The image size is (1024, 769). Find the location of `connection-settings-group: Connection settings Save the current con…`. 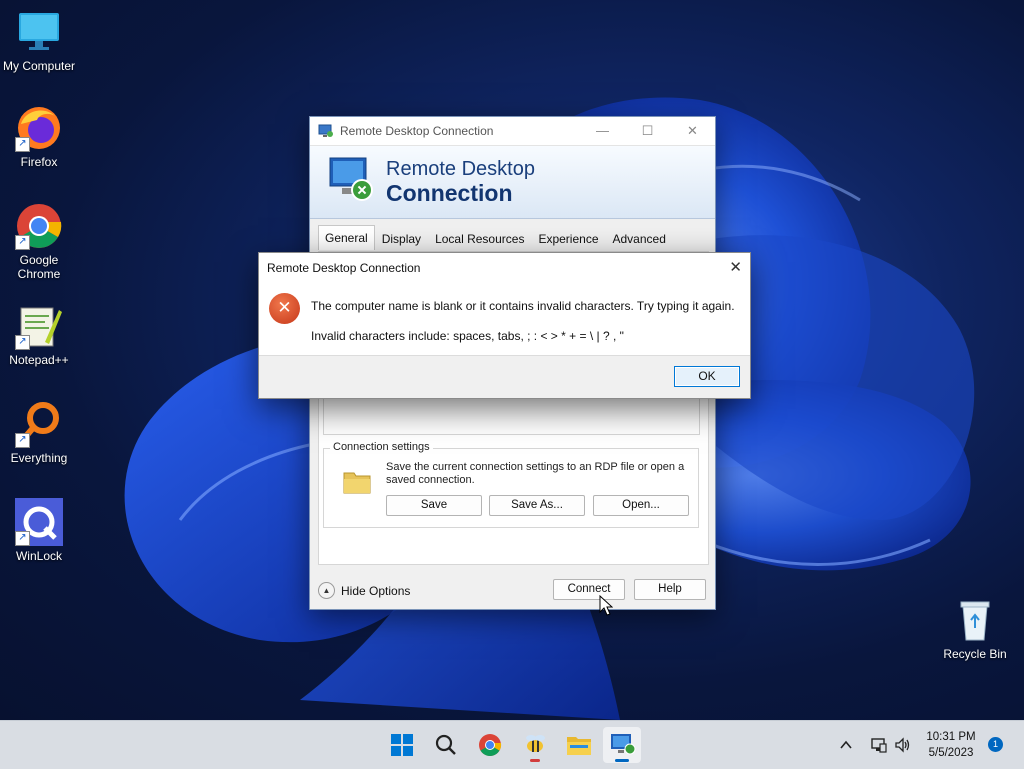

connection-settings-group: Connection settings Save the current con… is located at coordinates (511, 484).